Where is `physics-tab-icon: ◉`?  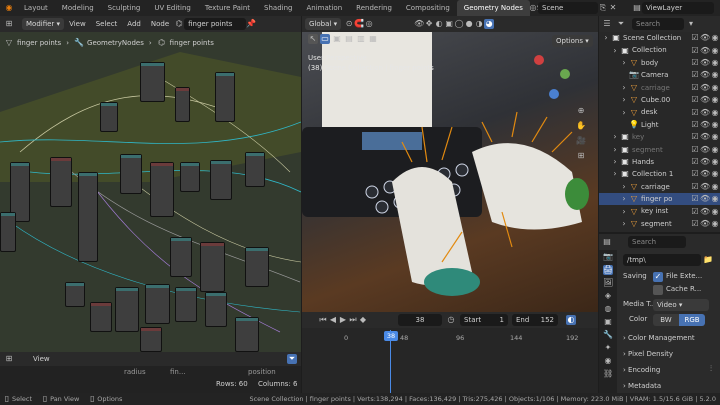
physics-tab-icon: ◉ is located at coordinates (608, 361).